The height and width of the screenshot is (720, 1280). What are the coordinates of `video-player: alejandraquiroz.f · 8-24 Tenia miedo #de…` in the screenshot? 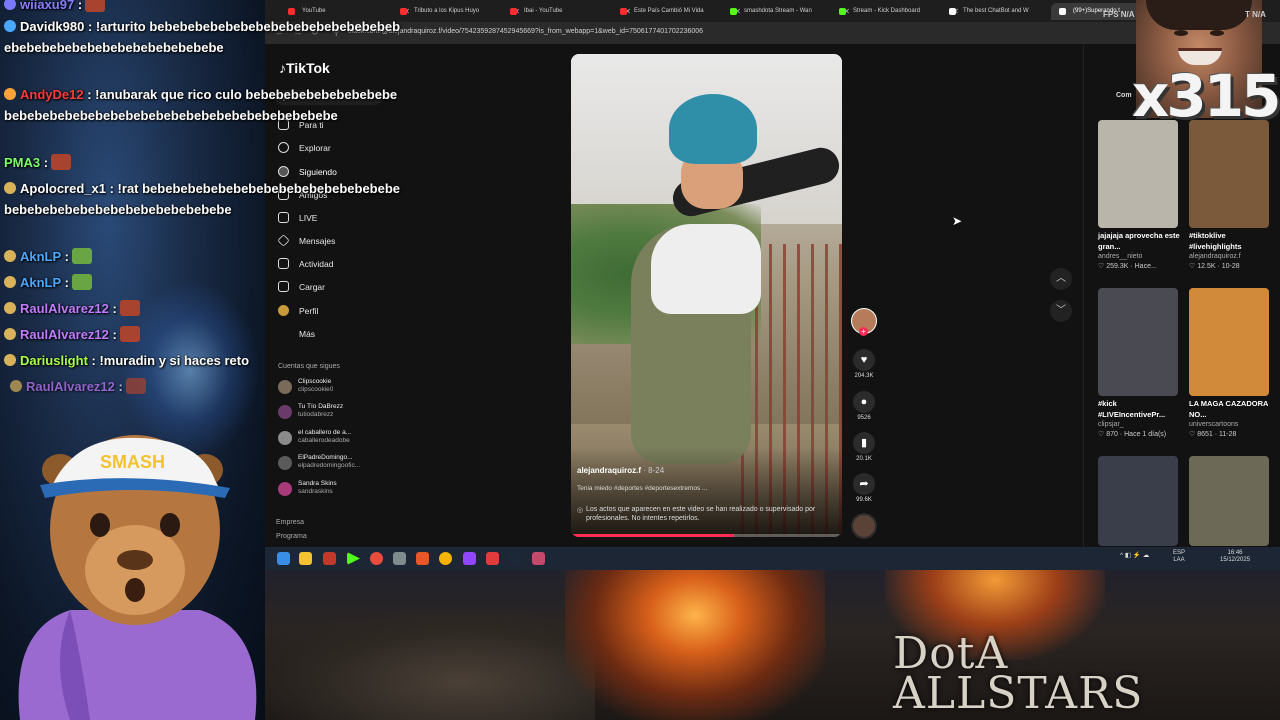 It's located at (706, 295).